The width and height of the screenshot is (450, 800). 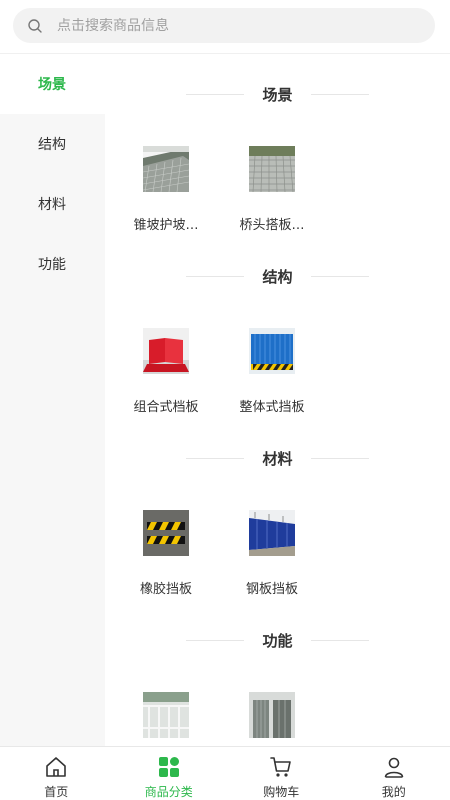 I want to click on product-label: 钢板挡板, so click(x=271, y=589).